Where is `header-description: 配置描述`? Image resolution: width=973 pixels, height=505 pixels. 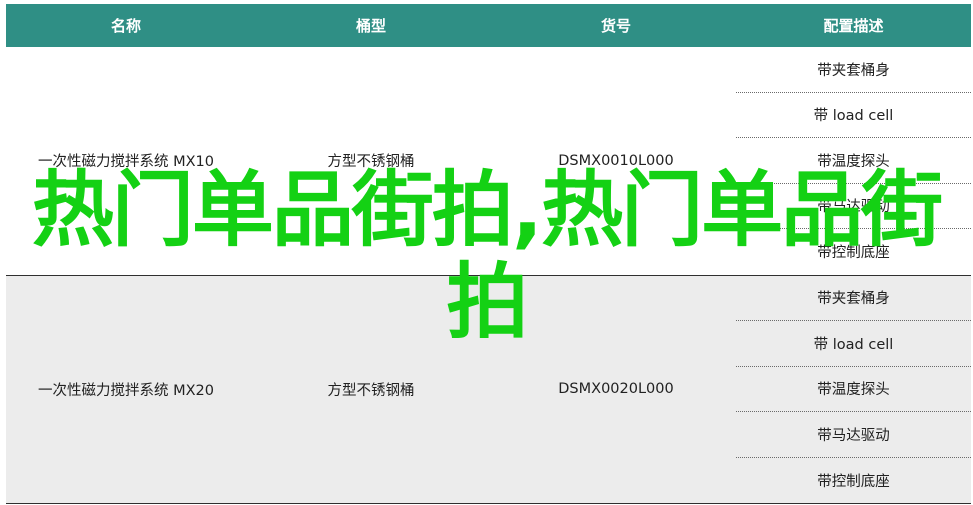 header-description: 配置描述 is located at coordinates (853, 26).